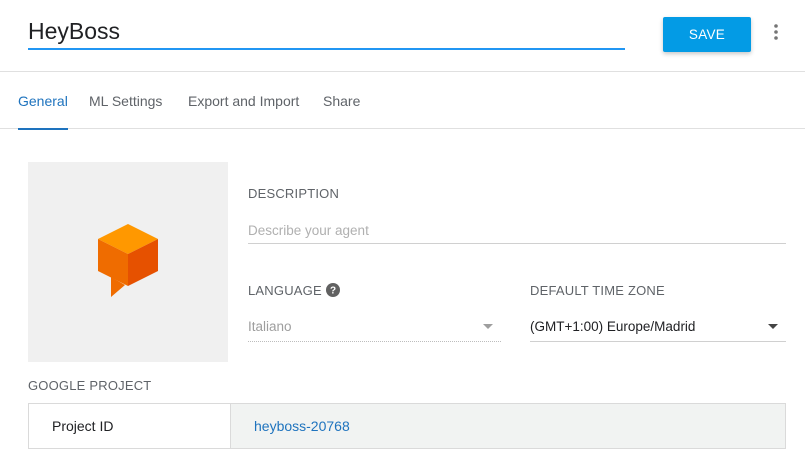 The height and width of the screenshot is (459, 805). I want to click on tab-label: ML Settings, so click(126, 100).